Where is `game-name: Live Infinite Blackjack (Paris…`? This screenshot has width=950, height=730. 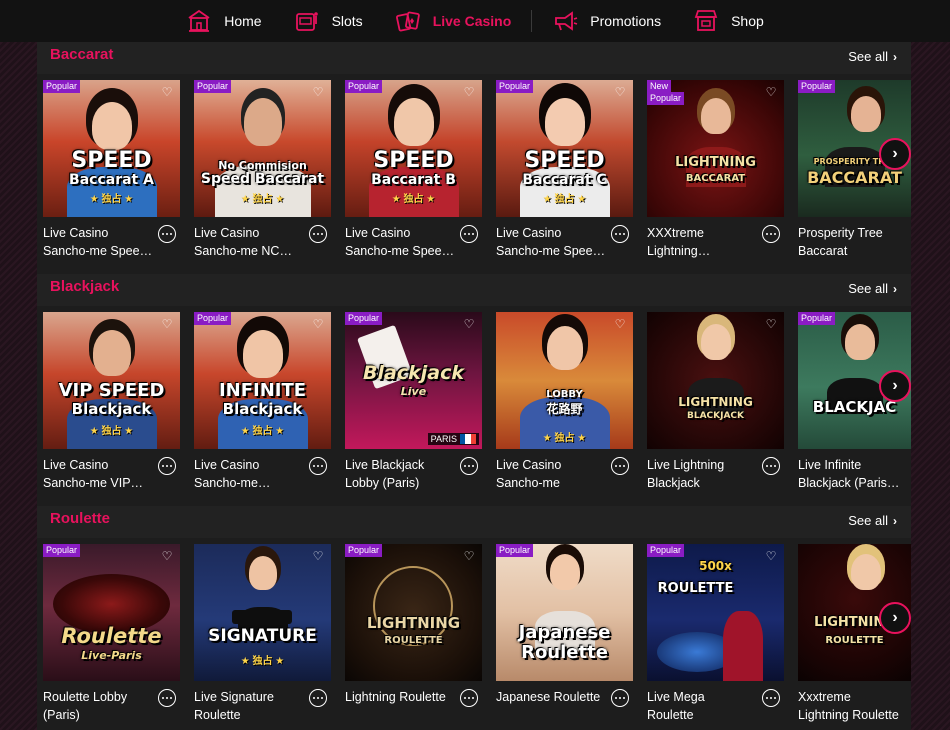
game-name: Live Infinite Blackjack (Paris… is located at coordinates (854, 474).